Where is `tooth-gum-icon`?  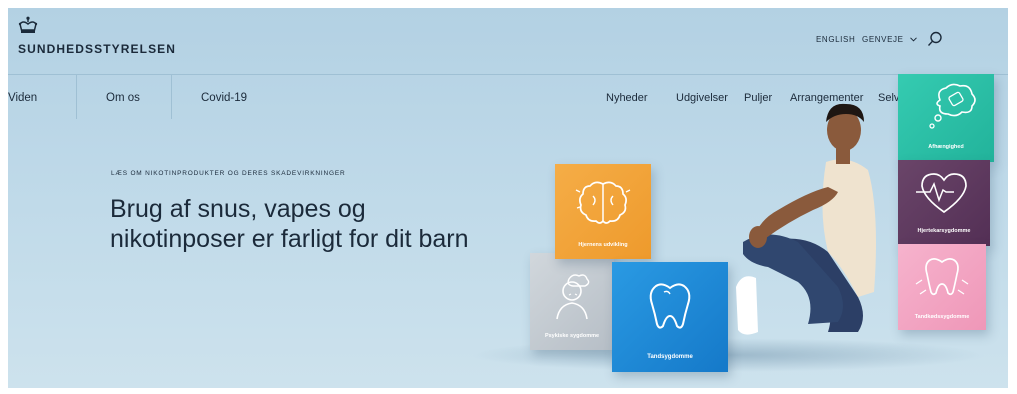
tooth-gum-icon is located at coordinates (942, 277).